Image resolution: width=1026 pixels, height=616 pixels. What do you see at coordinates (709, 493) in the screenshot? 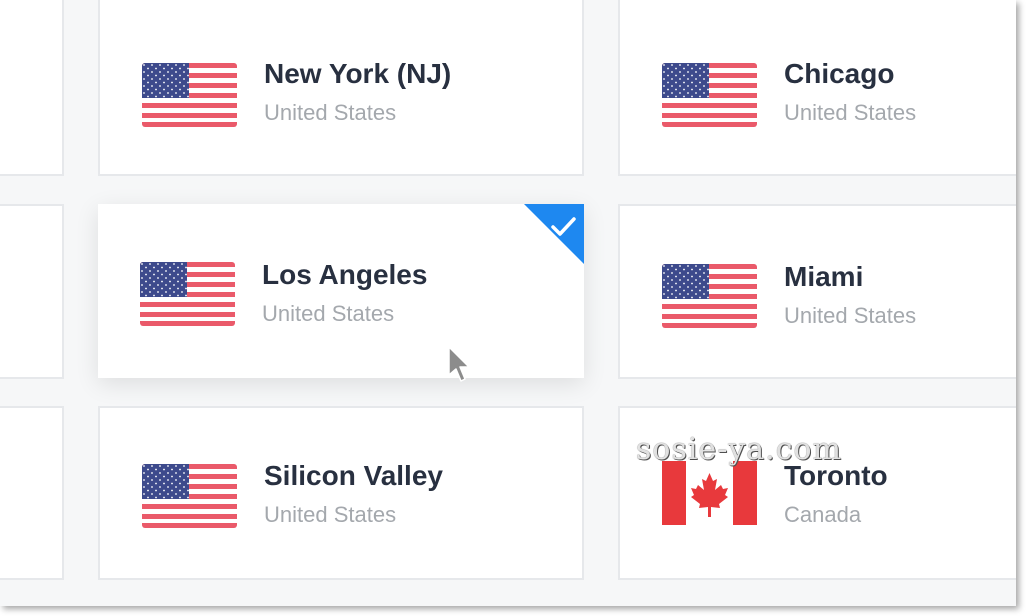
I see `canada-flag-icon` at bounding box center [709, 493].